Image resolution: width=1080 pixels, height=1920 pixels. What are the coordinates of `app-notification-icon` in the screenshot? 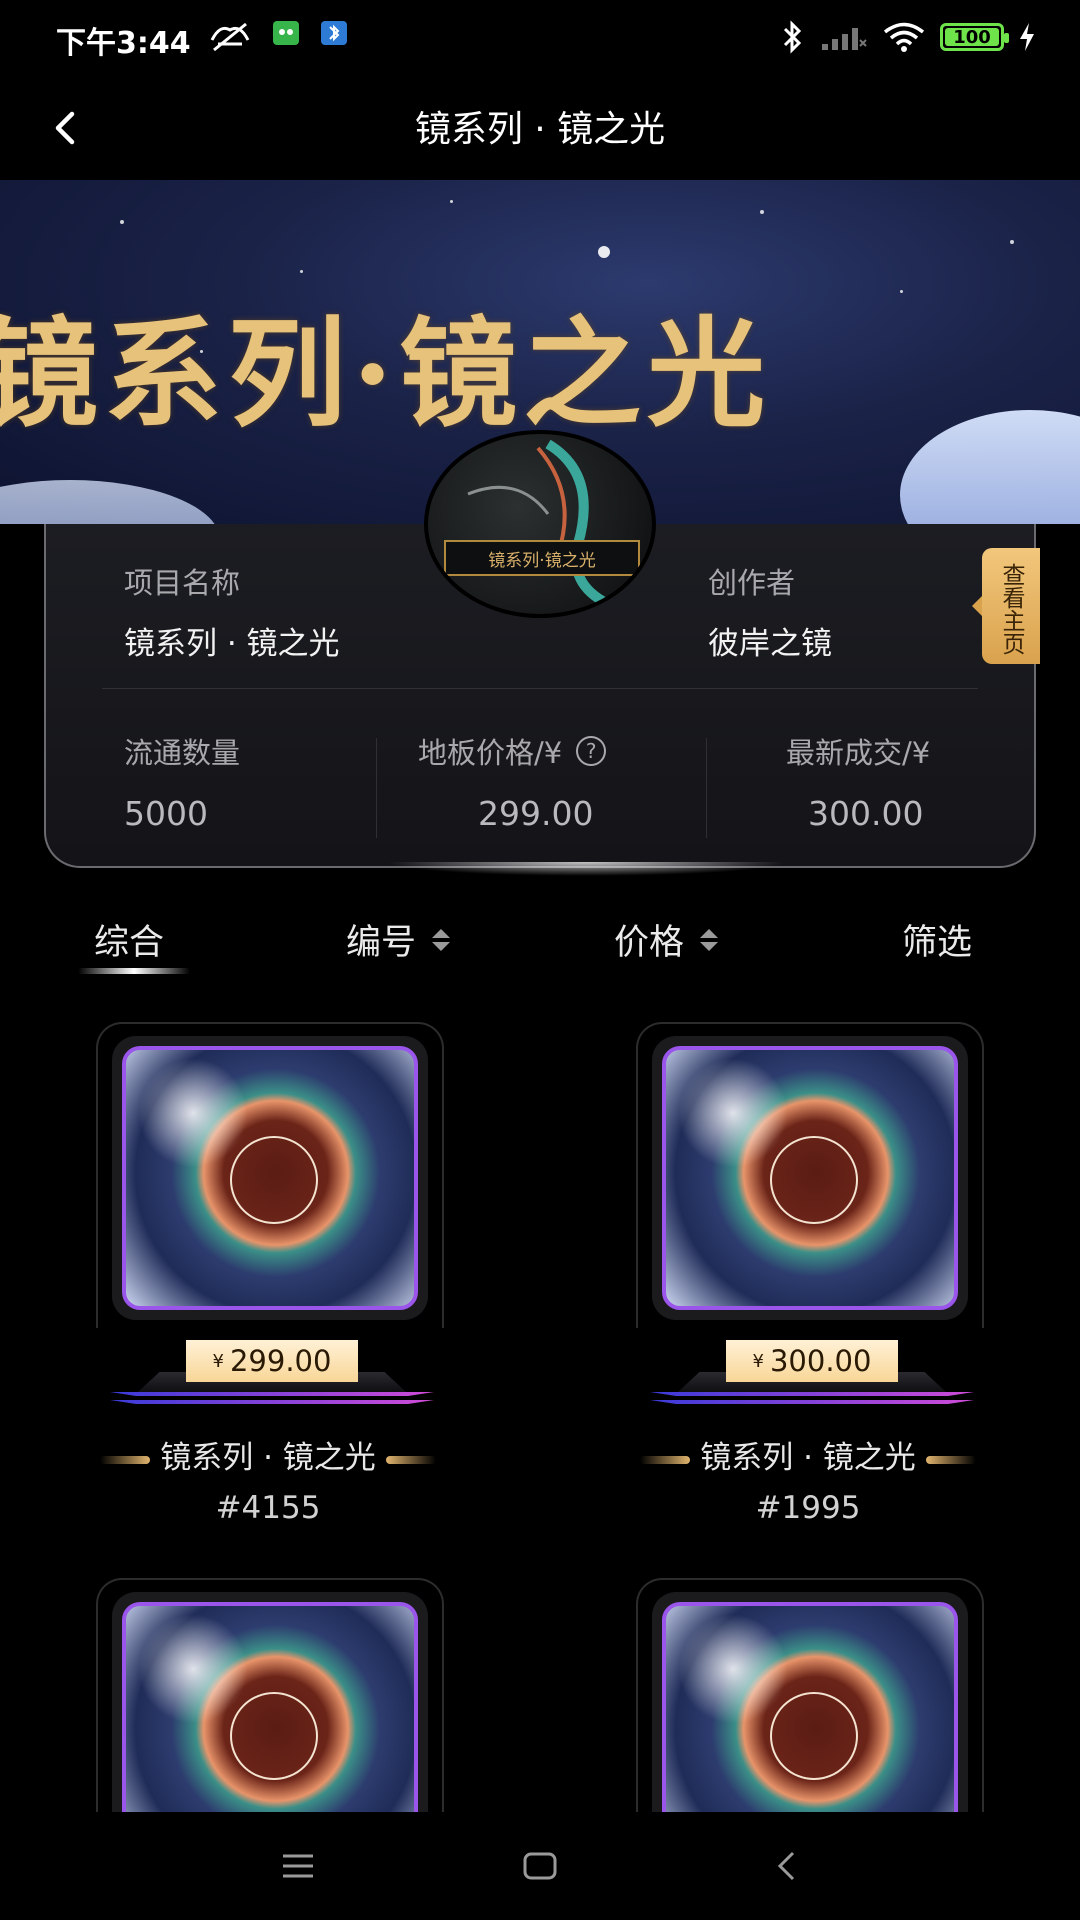 It's located at (286, 33).